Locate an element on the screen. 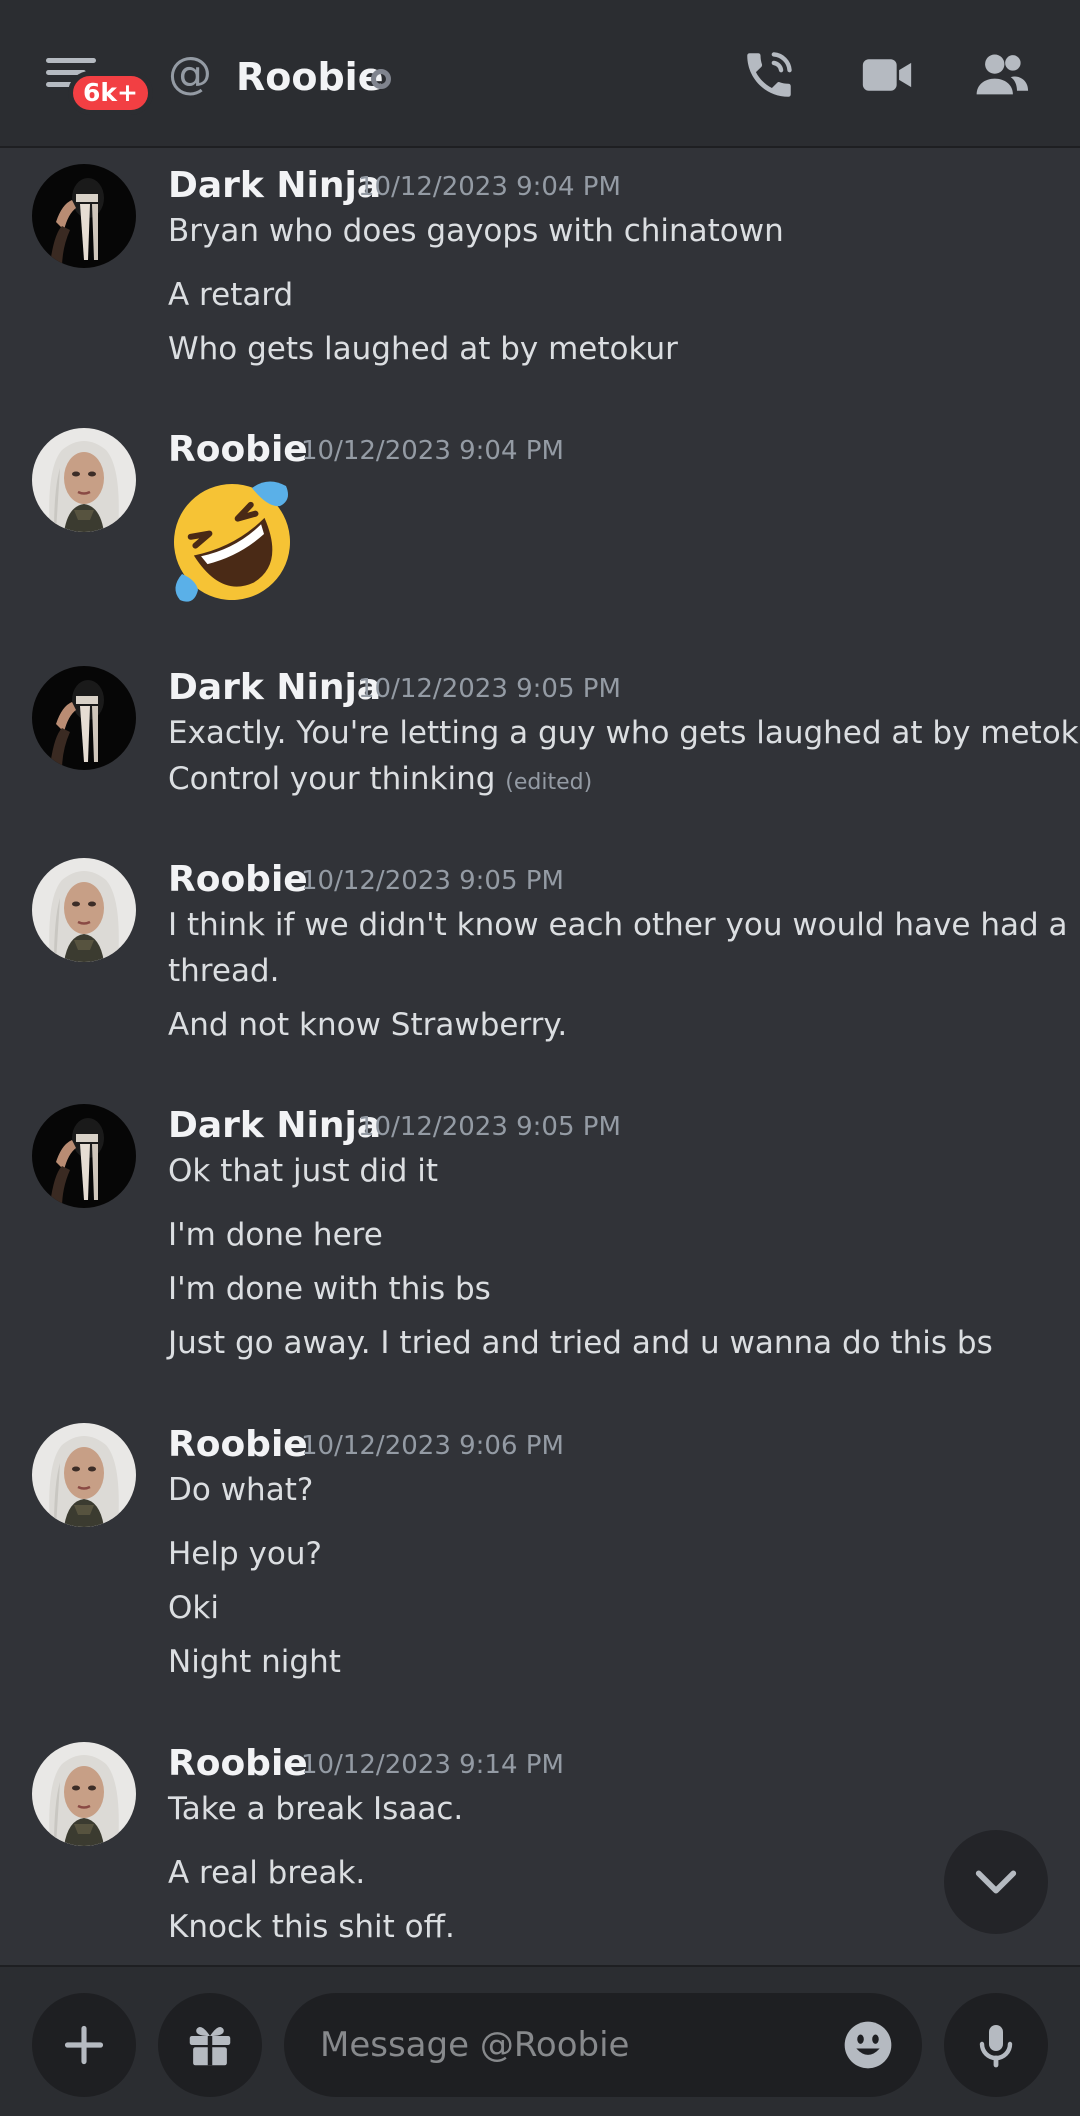 The height and width of the screenshot is (2116, 1080). emoji-picker-icon is located at coordinates (868, 2045).